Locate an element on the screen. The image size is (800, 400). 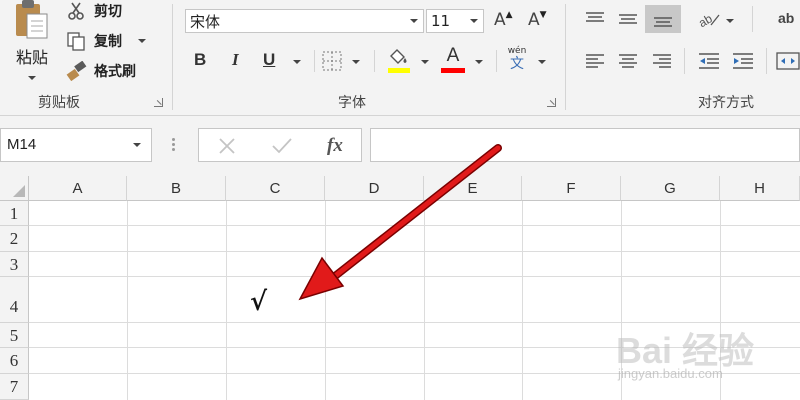
insert-function-button: fx is located at coordinates (335, 146).